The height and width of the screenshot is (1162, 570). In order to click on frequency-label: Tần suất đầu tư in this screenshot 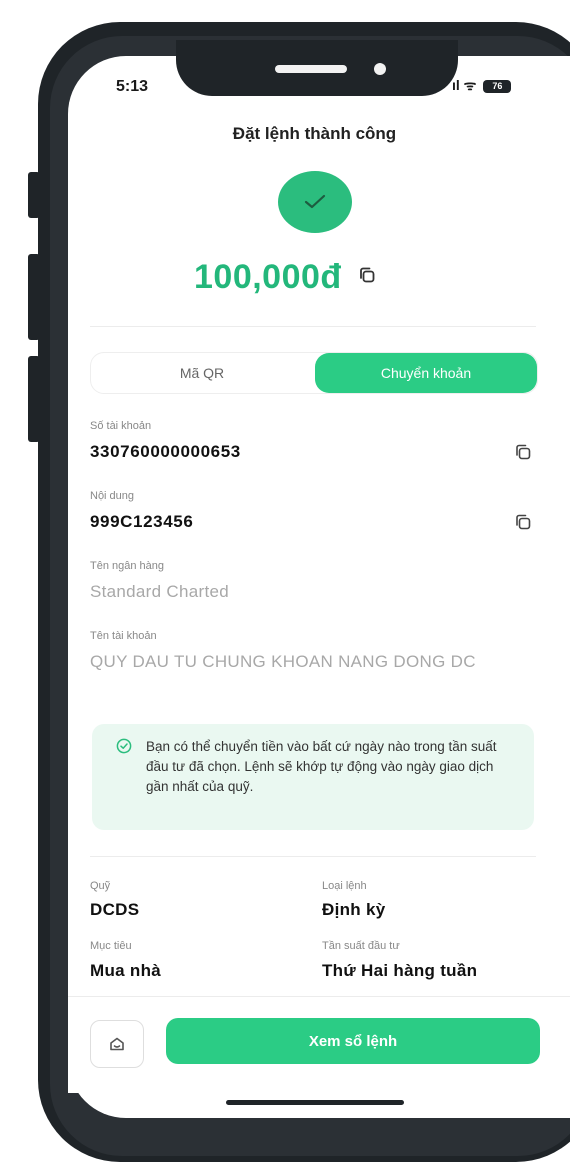, I will do `click(361, 946)`.